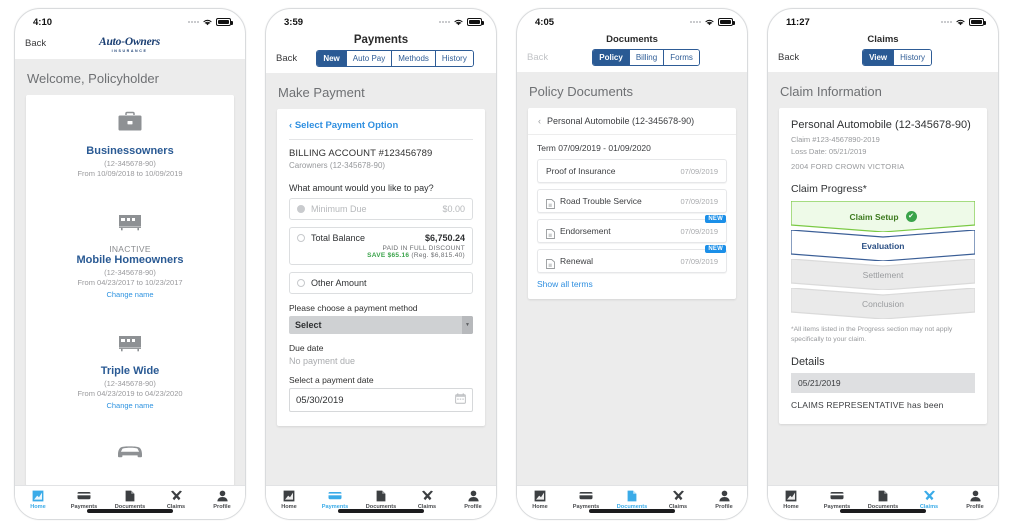  I want to click on document-date: 07/09/2019, so click(699, 171).